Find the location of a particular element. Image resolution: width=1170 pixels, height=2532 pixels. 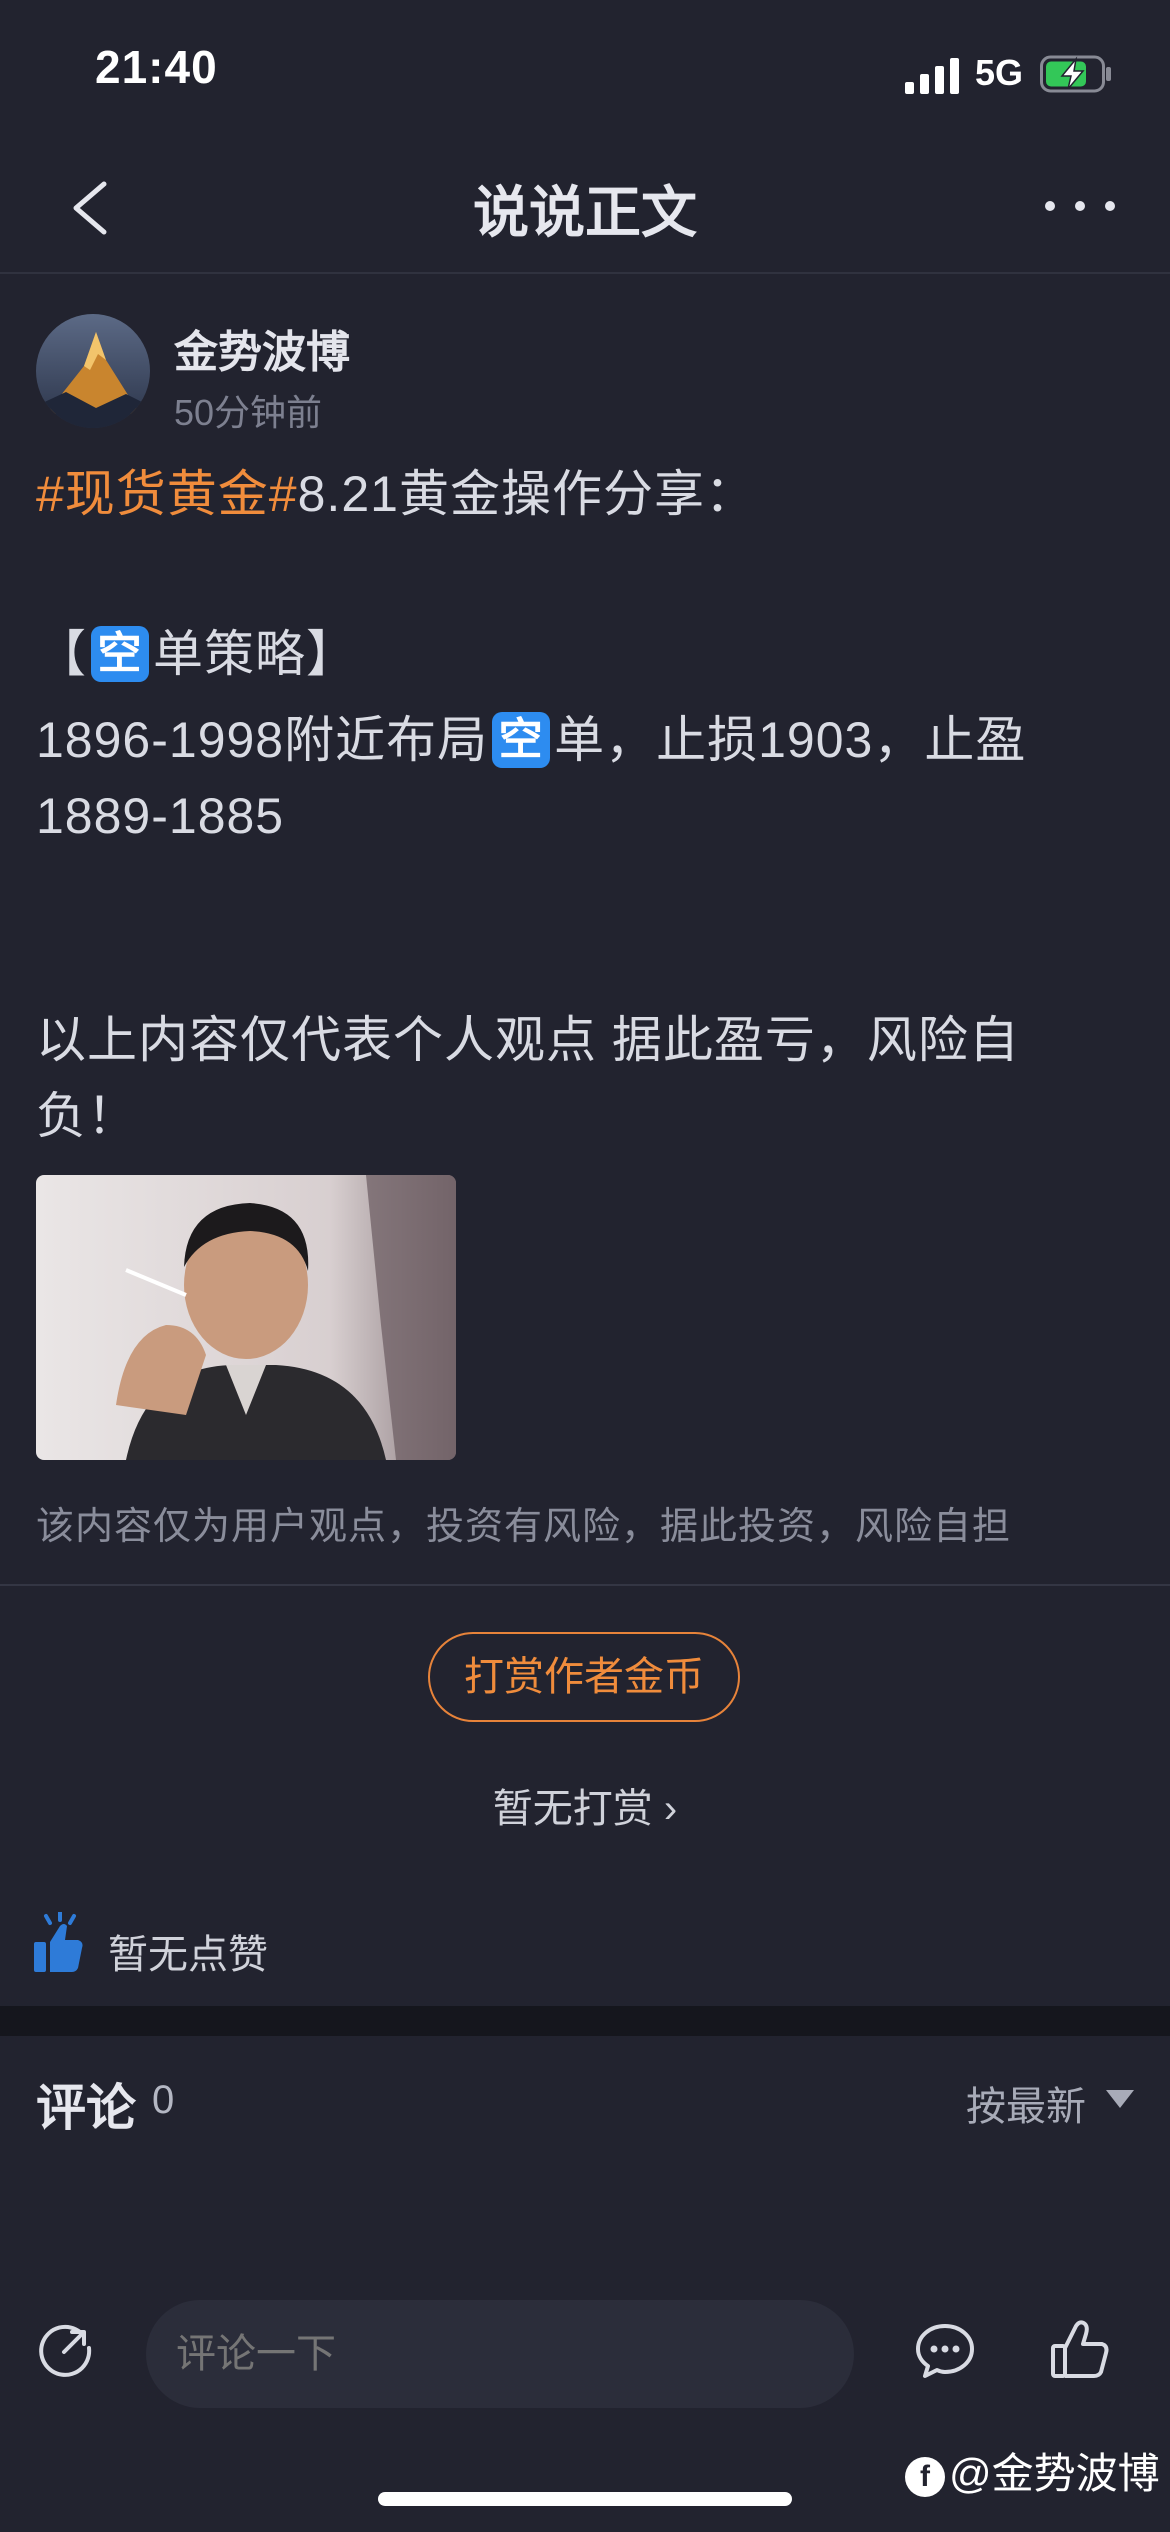

post-headline: #现货黄金#8.21黄金操作分享： is located at coordinates (586, 494).